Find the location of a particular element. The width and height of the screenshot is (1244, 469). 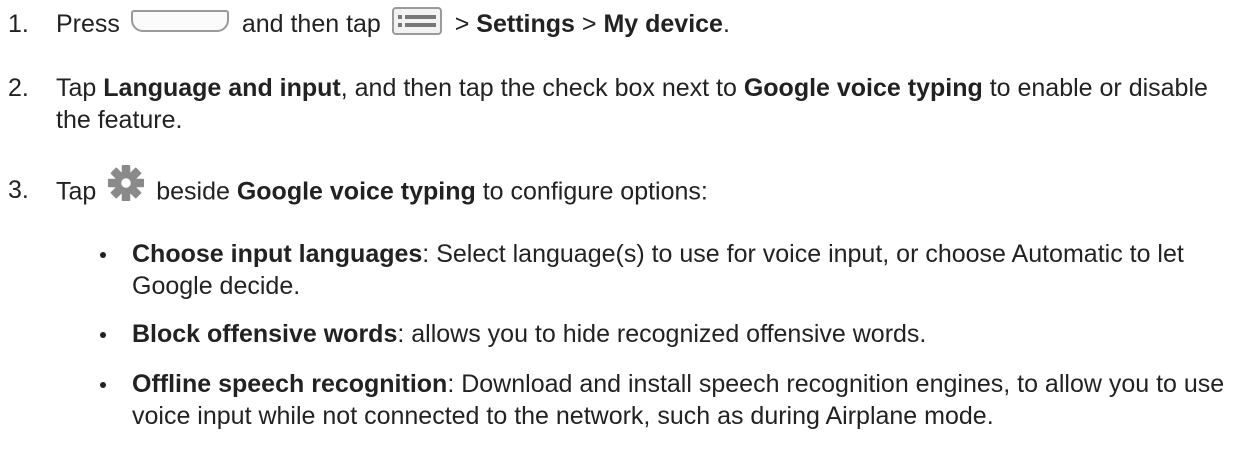

gear-icon is located at coordinates (126, 183).